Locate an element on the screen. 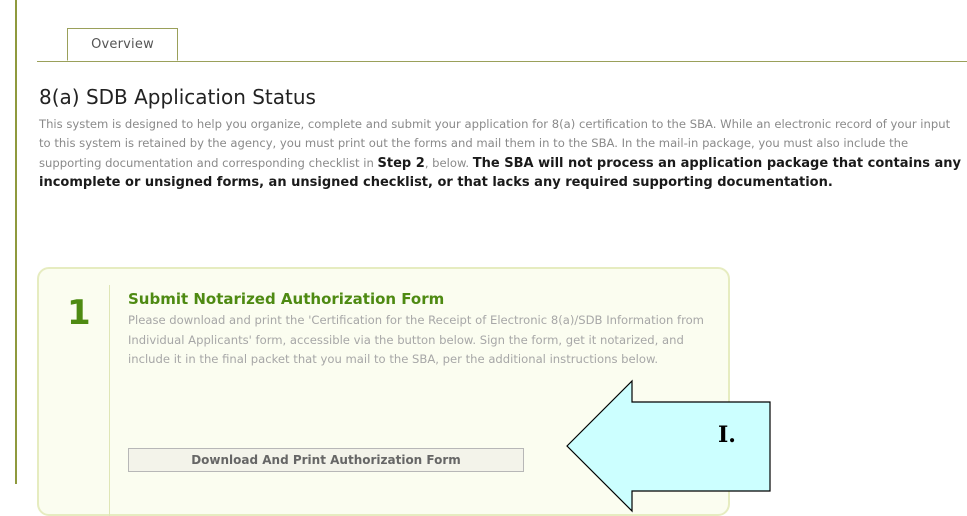  page-title: 8(a) SDB Application Status is located at coordinates (177, 97).